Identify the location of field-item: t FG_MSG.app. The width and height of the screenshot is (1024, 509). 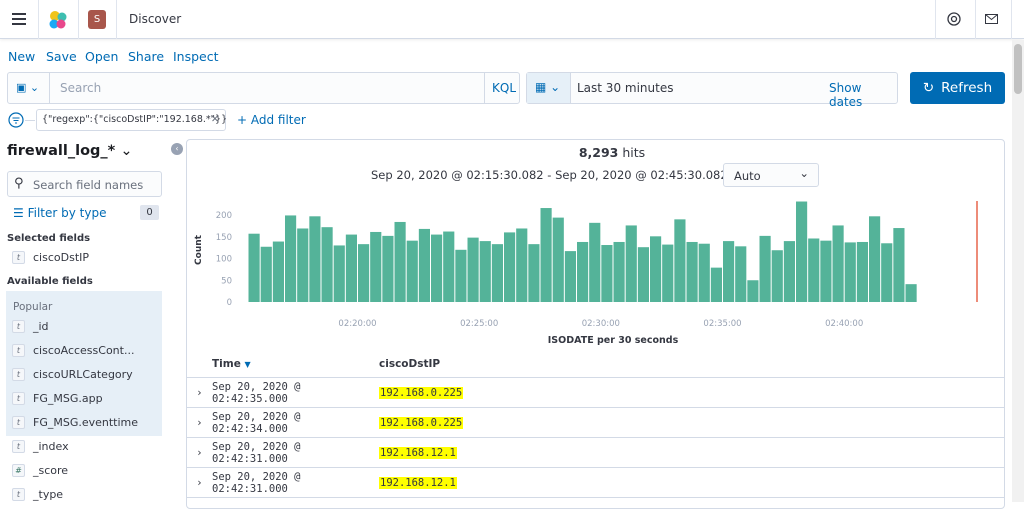
(57, 398).